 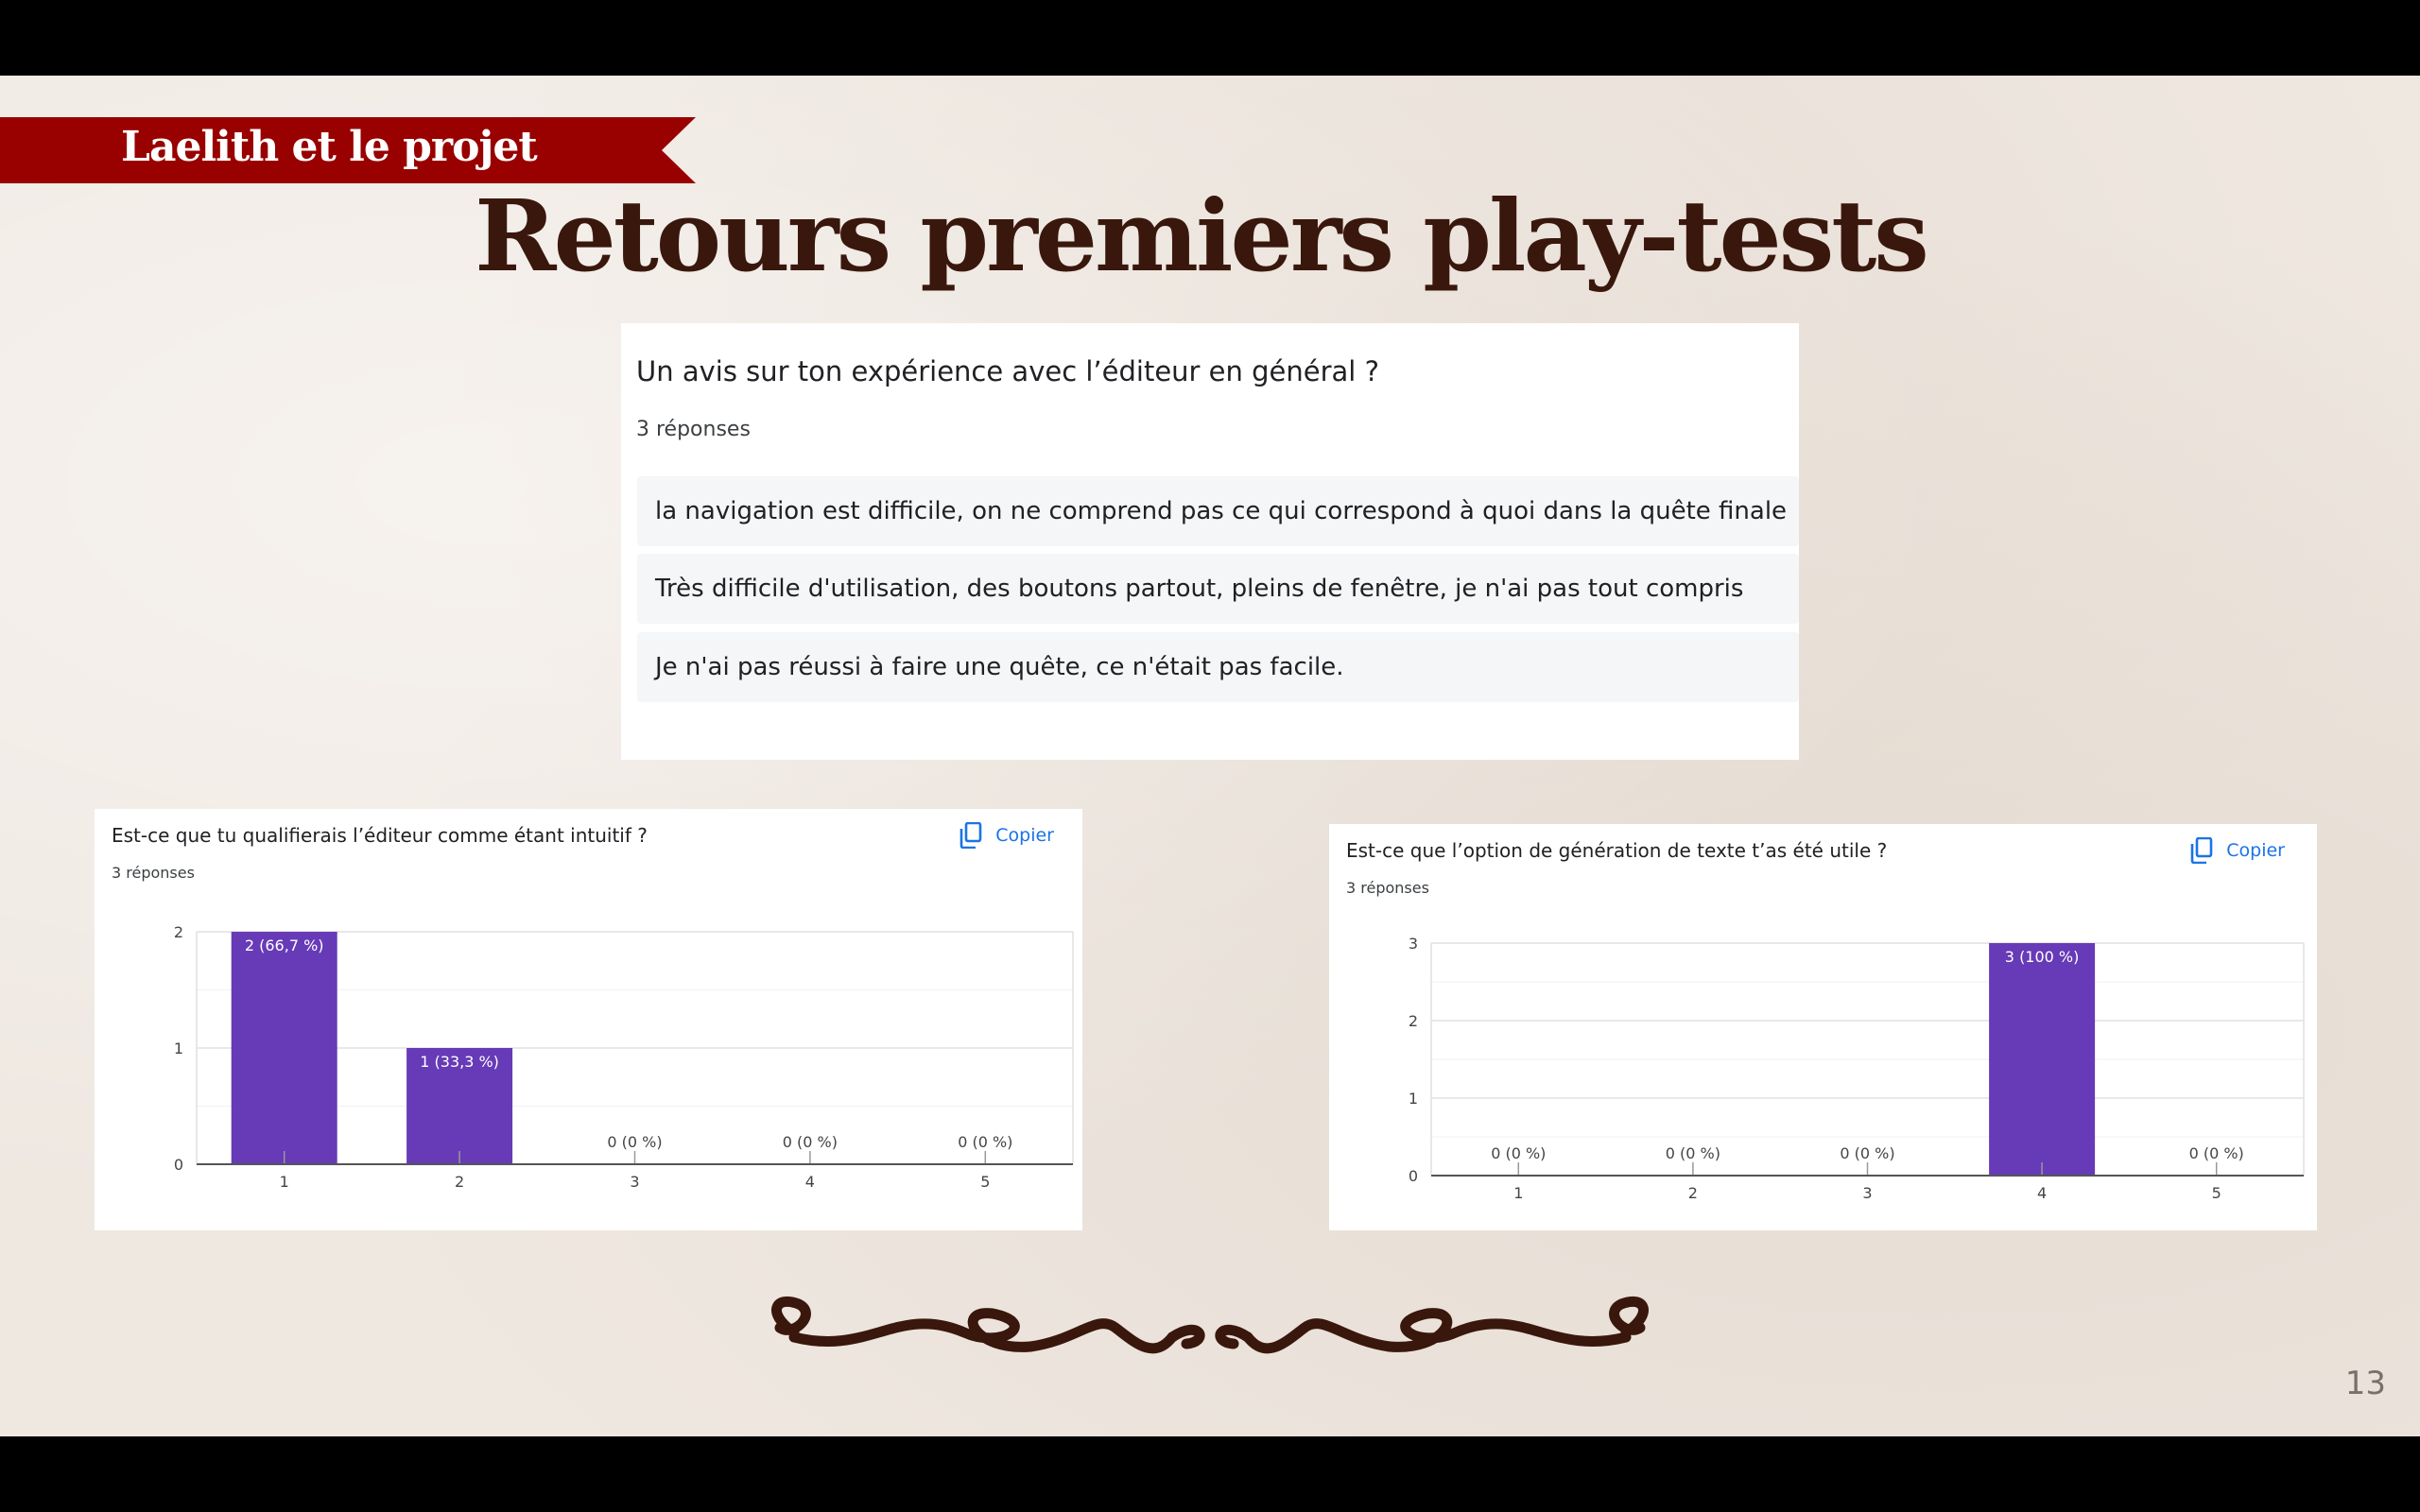 What do you see at coordinates (2365, 1383) in the screenshot?
I see `page-number: 13` at bounding box center [2365, 1383].